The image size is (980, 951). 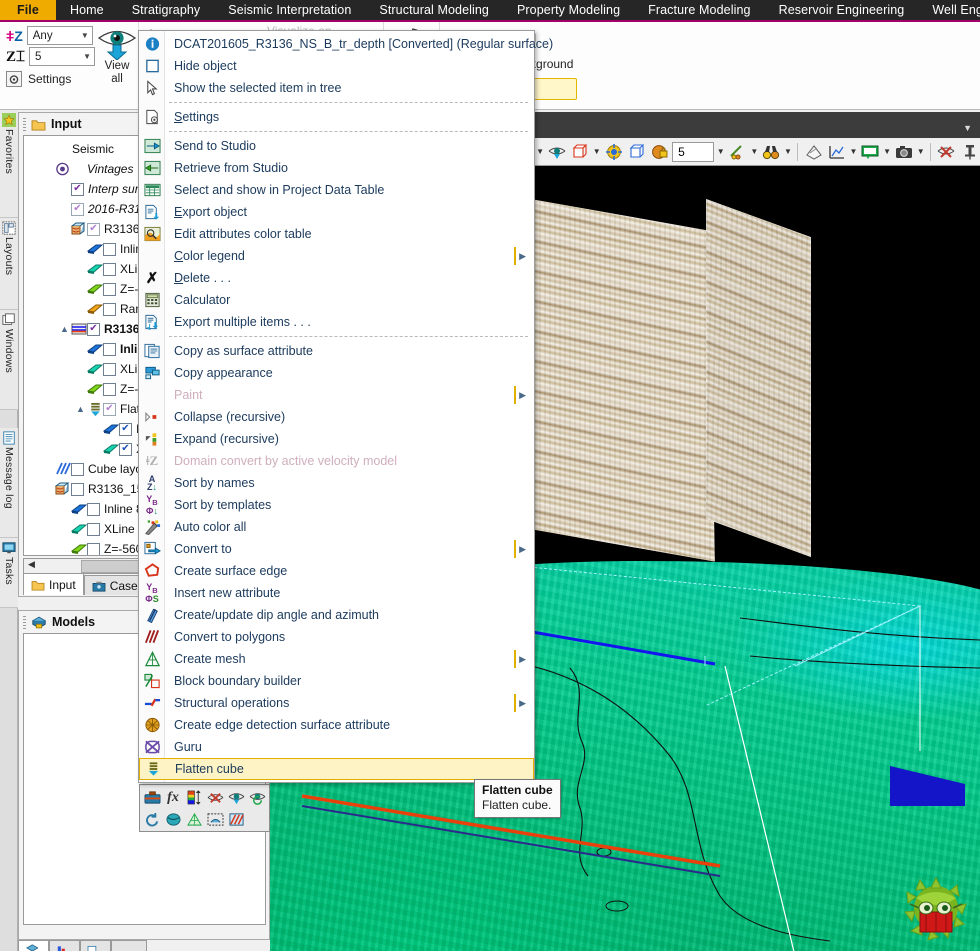 What do you see at coordinates (936, 910) in the screenshot?
I see `compass-widget` at bounding box center [936, 910].